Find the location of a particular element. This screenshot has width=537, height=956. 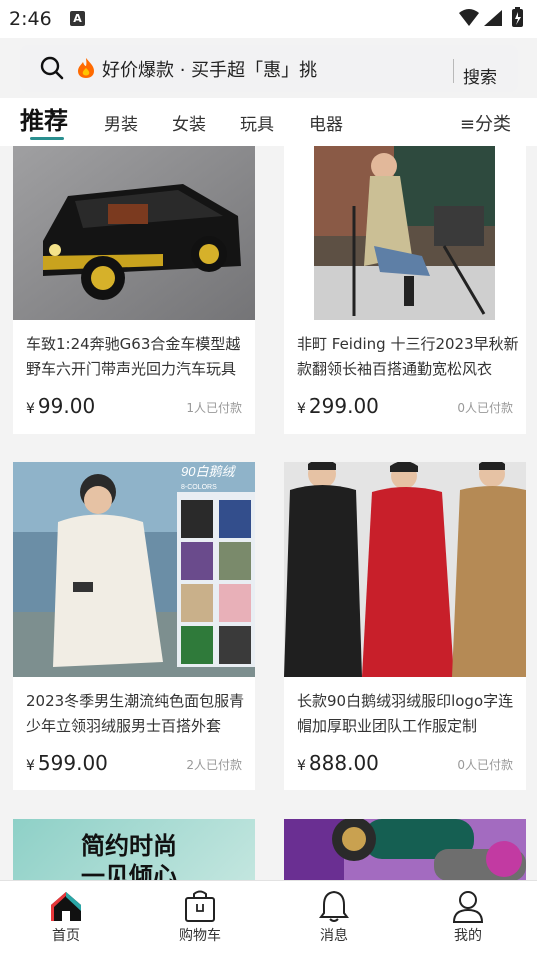

status-time: 2:46 is located at coordinates (30, 19).